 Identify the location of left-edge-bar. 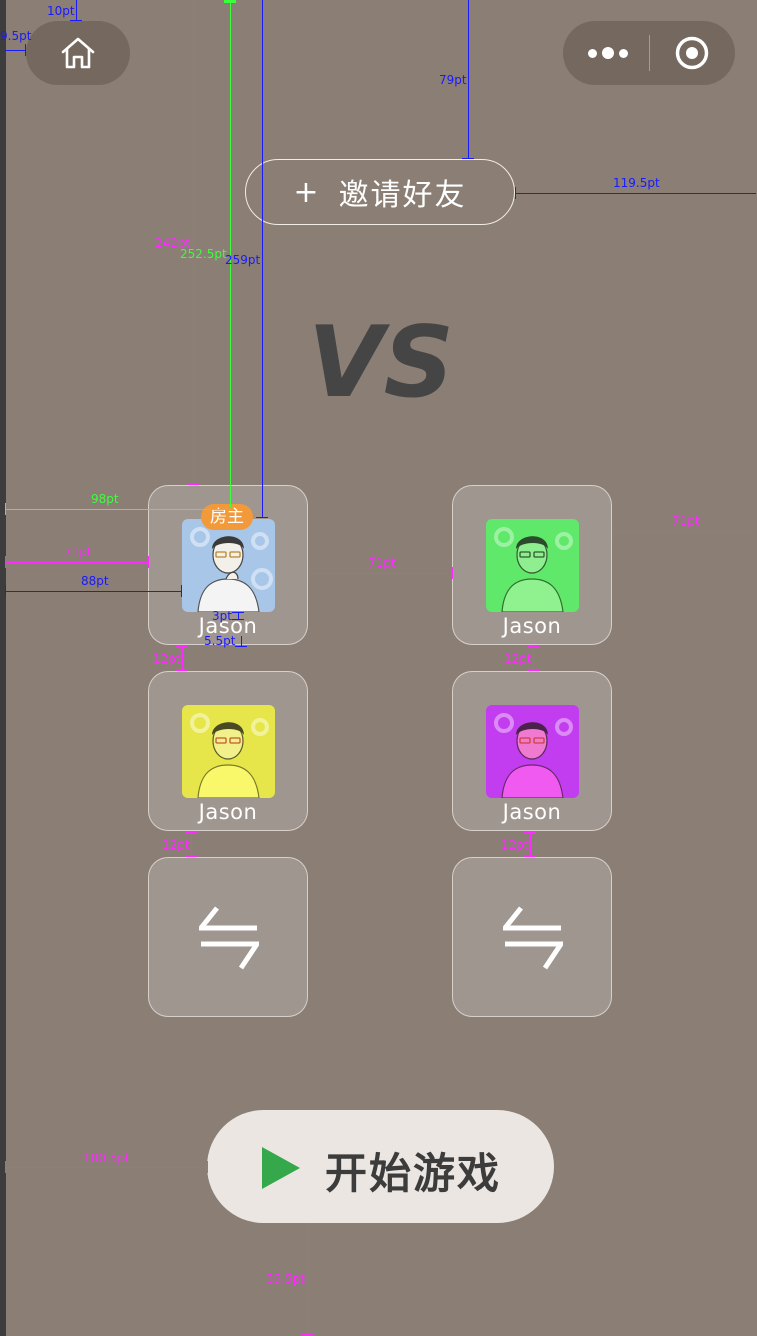
(3, 668).